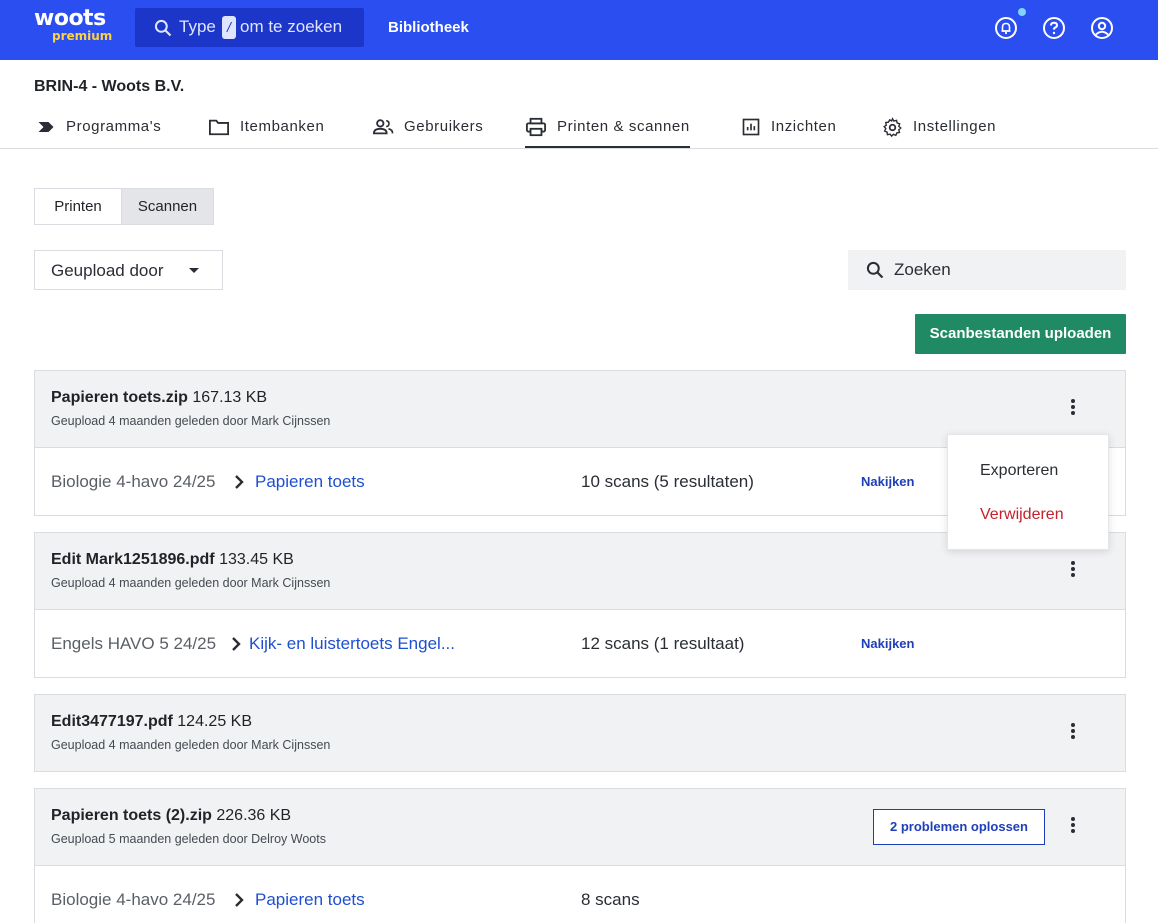  I want to click on menu-item-delete: Verwijderen, so click(1022, 515).